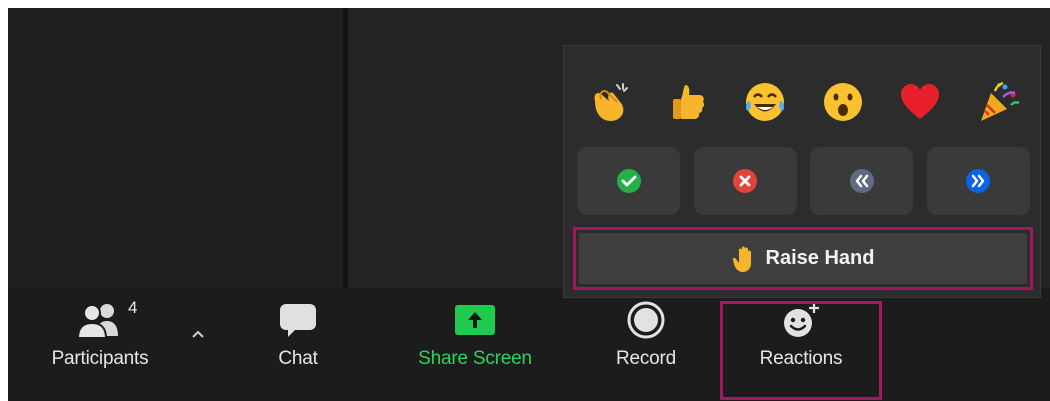 The width and height of the screenshot is (1050, 401). What do you see at coordinates (801, 350) in the screenshot?
I see `reactions-highlight` at bounding box center [801, 350].